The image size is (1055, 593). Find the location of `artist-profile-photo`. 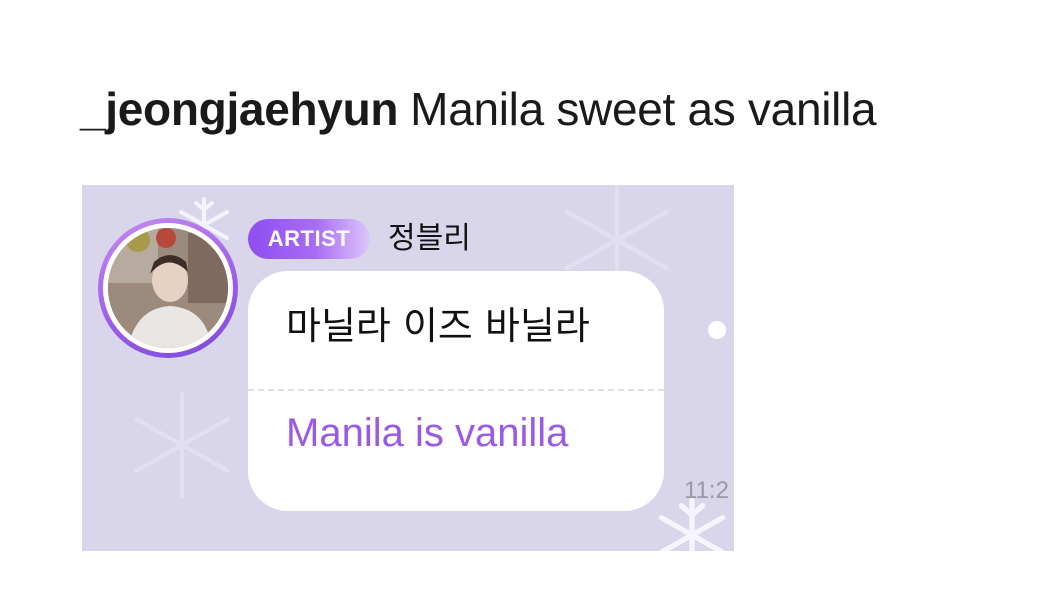

artist-profile-photo is located at coordinates (168, 288).